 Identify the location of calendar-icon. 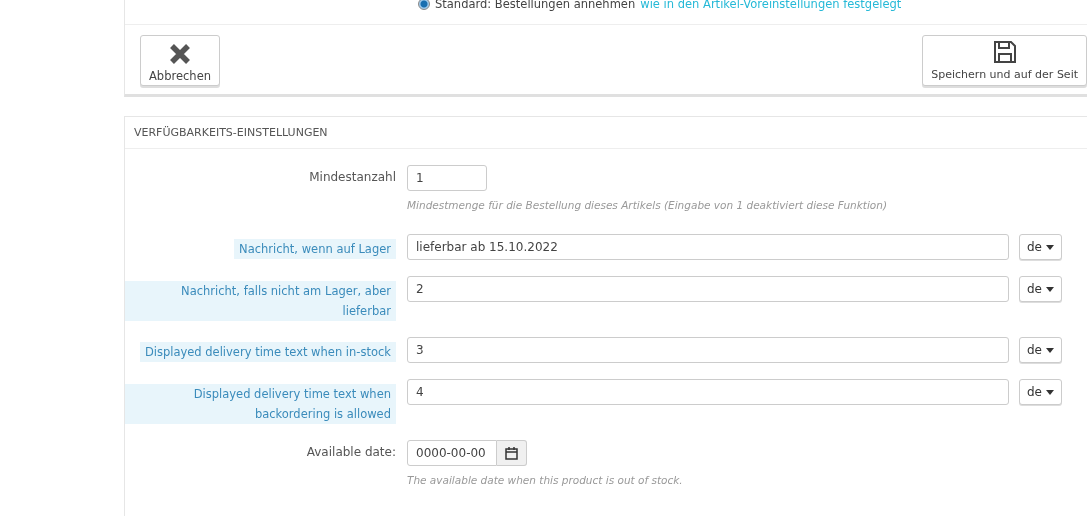
(511, 453).